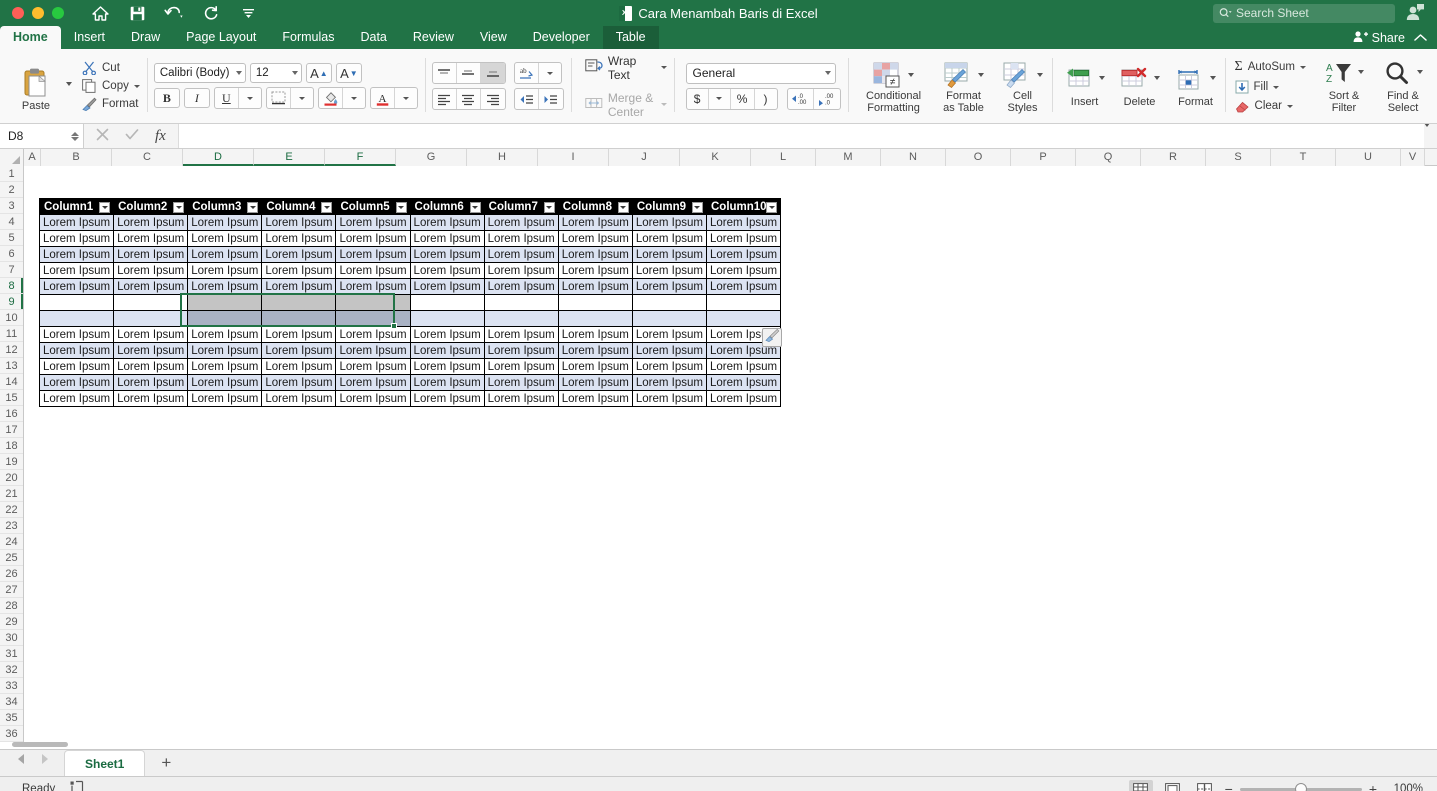  What do you see at coordinates (248, 13) in the screenshot?
I see `customize-toolbar-icon` at bounding box center [248, 13].